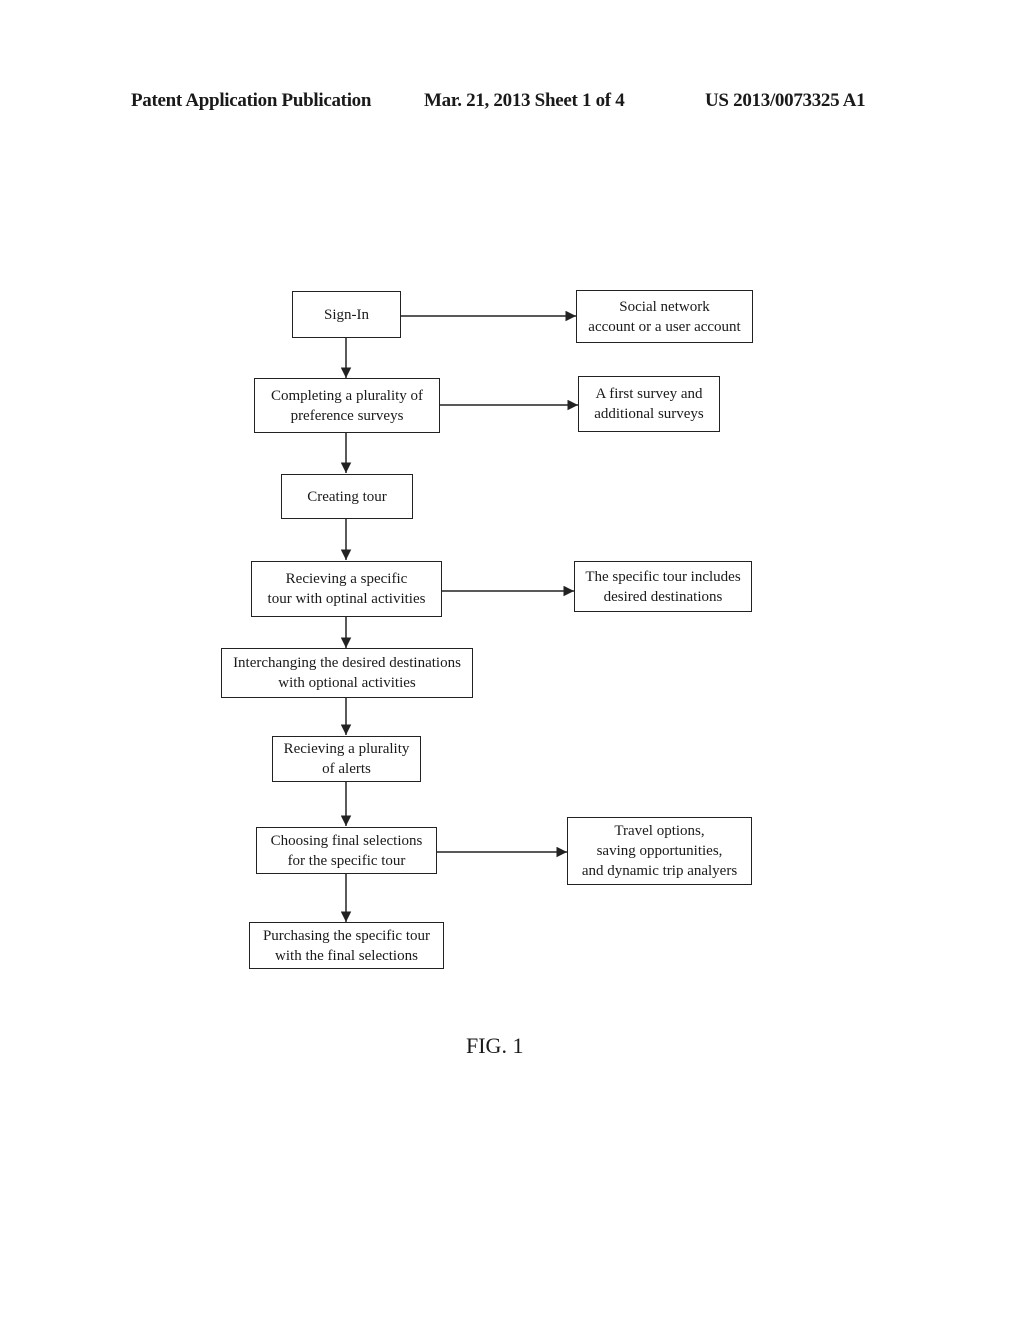 The width and height of the screenshot is (1024, 1320). I want to click on note-account-type: Social network account or a user account, so click(664, 316).